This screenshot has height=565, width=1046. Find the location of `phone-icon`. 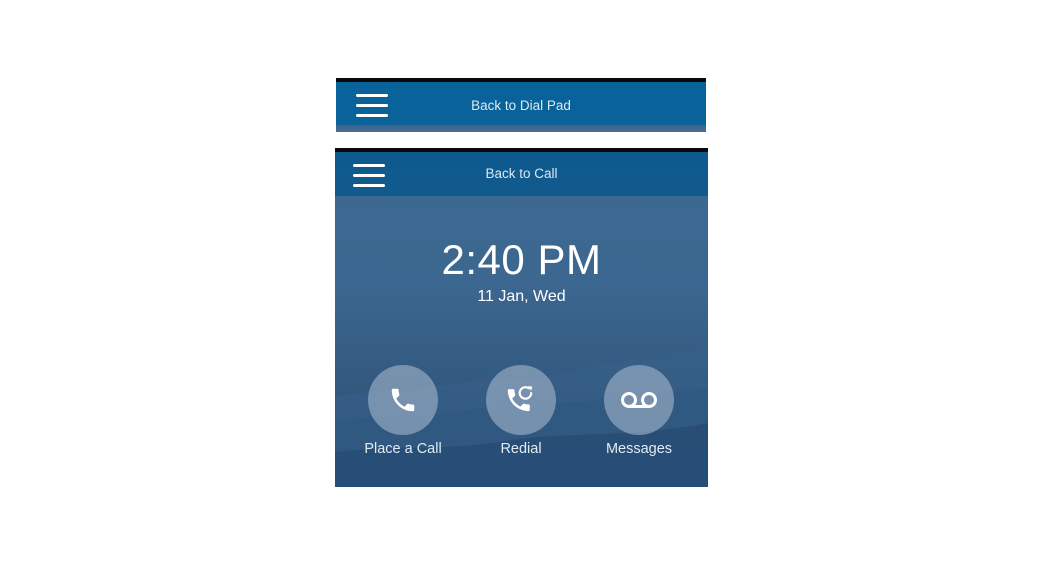

phone-icon is located at coordinates (403, 400).